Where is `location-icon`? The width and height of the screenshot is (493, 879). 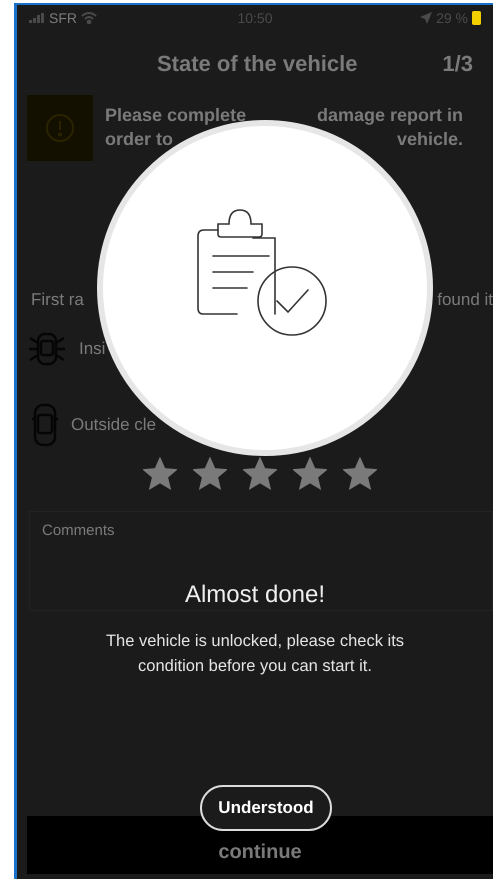
location-icon is located at coordinates (426, 18).